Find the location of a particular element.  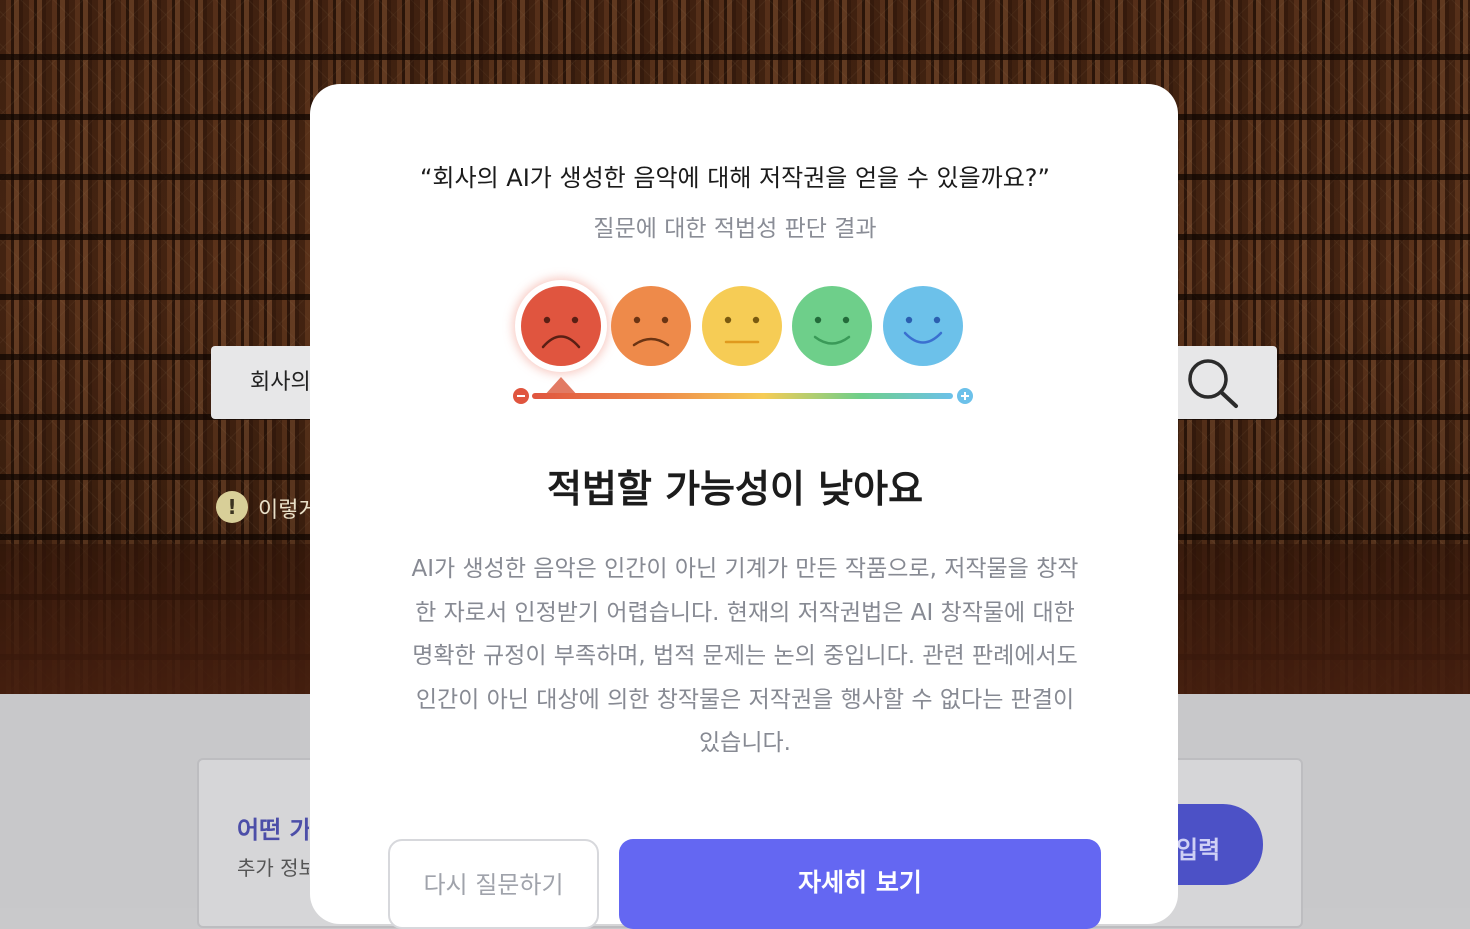

card-subtitle: 추가 정보 is located at coordinates (273, 868).